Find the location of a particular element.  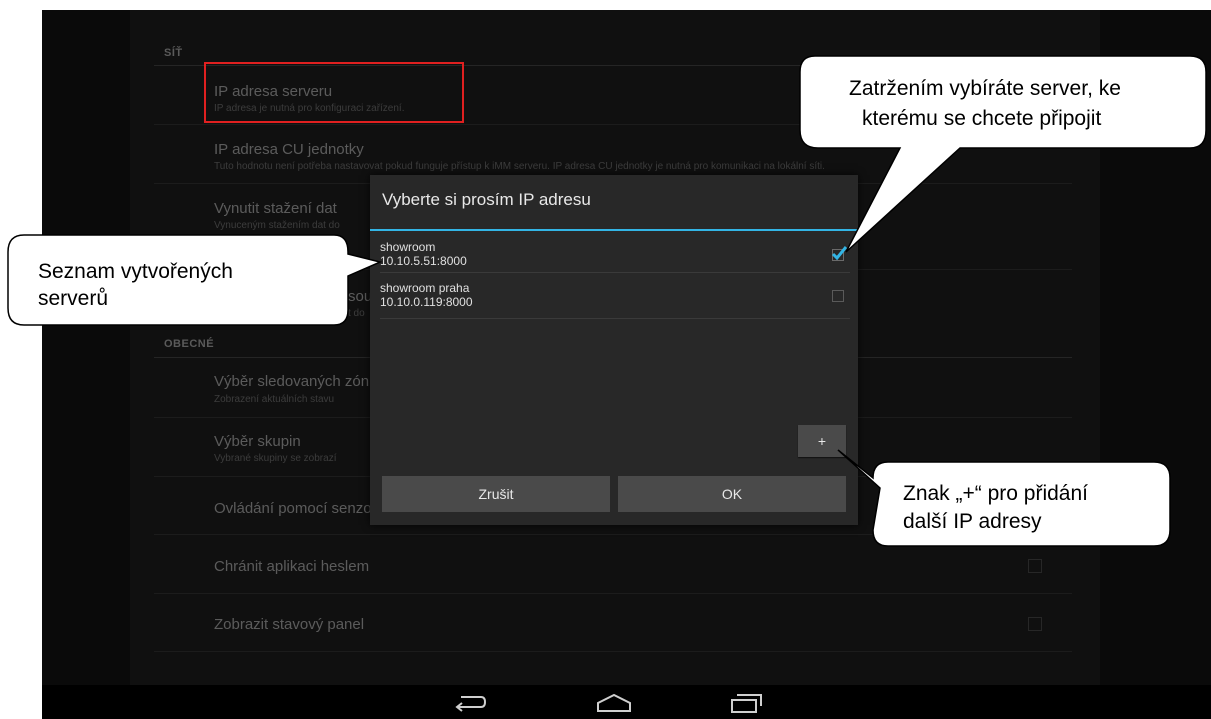

callout-text-line: Znak „+“ pro přidání is located at coordinates (996, 493).